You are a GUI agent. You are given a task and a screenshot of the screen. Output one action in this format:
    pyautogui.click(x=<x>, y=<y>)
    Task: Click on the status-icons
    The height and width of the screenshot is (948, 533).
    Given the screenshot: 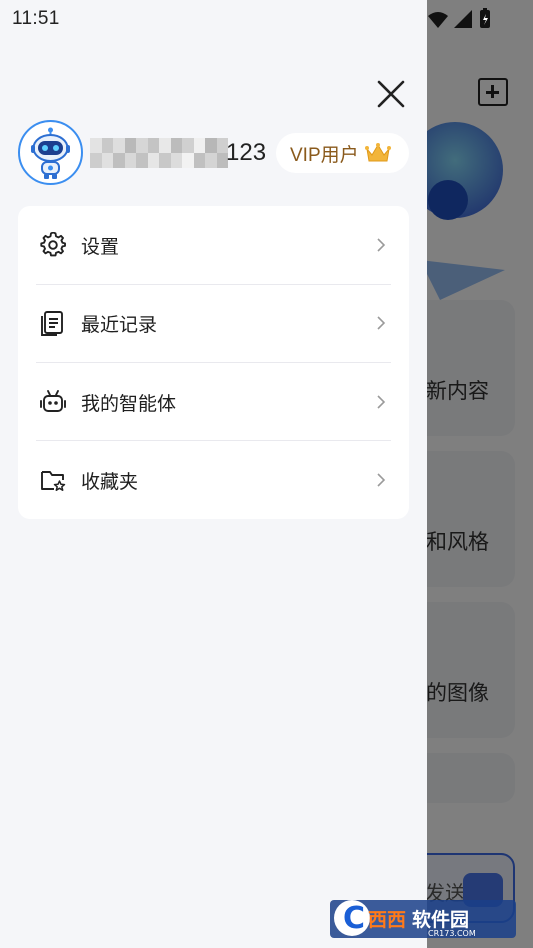 What is the action you would take?
    pyautogui.click(x=459, y=18)
    